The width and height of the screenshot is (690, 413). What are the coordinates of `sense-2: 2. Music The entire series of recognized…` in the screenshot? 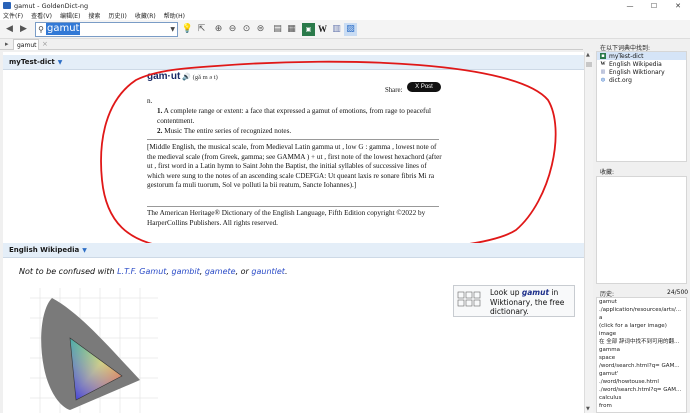 It's located at (302, 132).